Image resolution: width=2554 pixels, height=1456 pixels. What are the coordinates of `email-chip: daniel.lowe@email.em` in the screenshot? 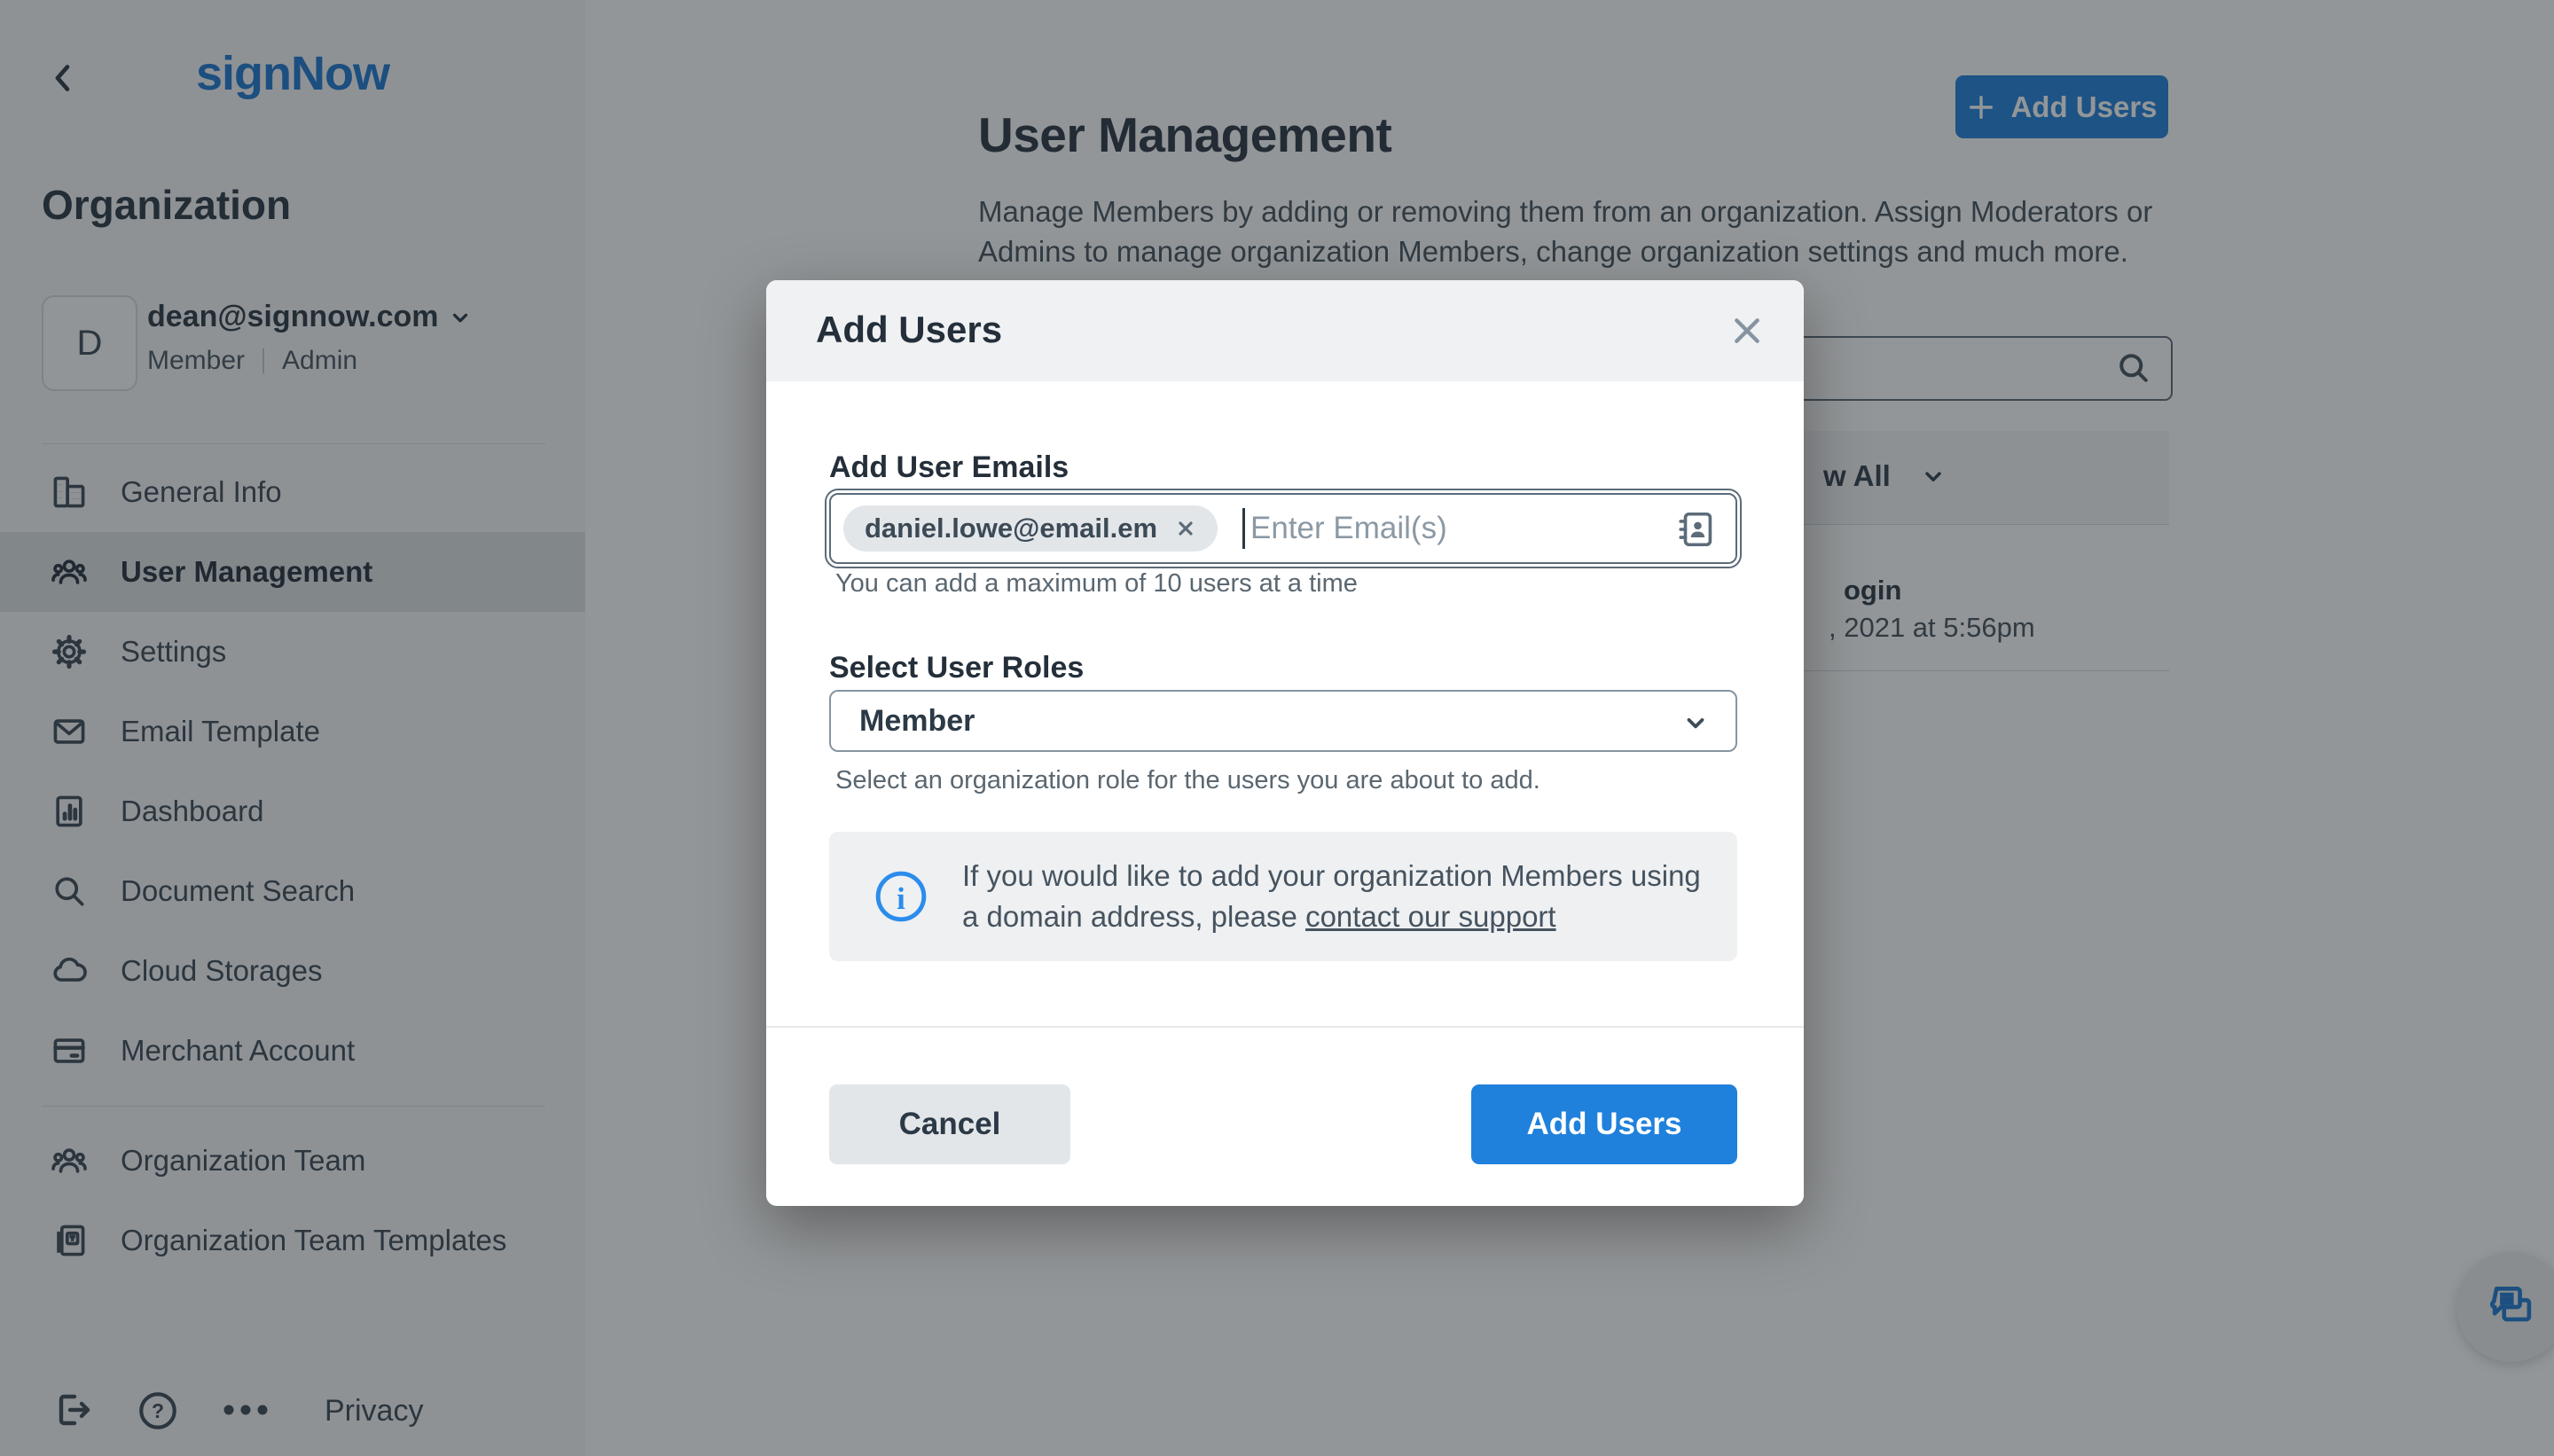 It's located at (1030, 528).